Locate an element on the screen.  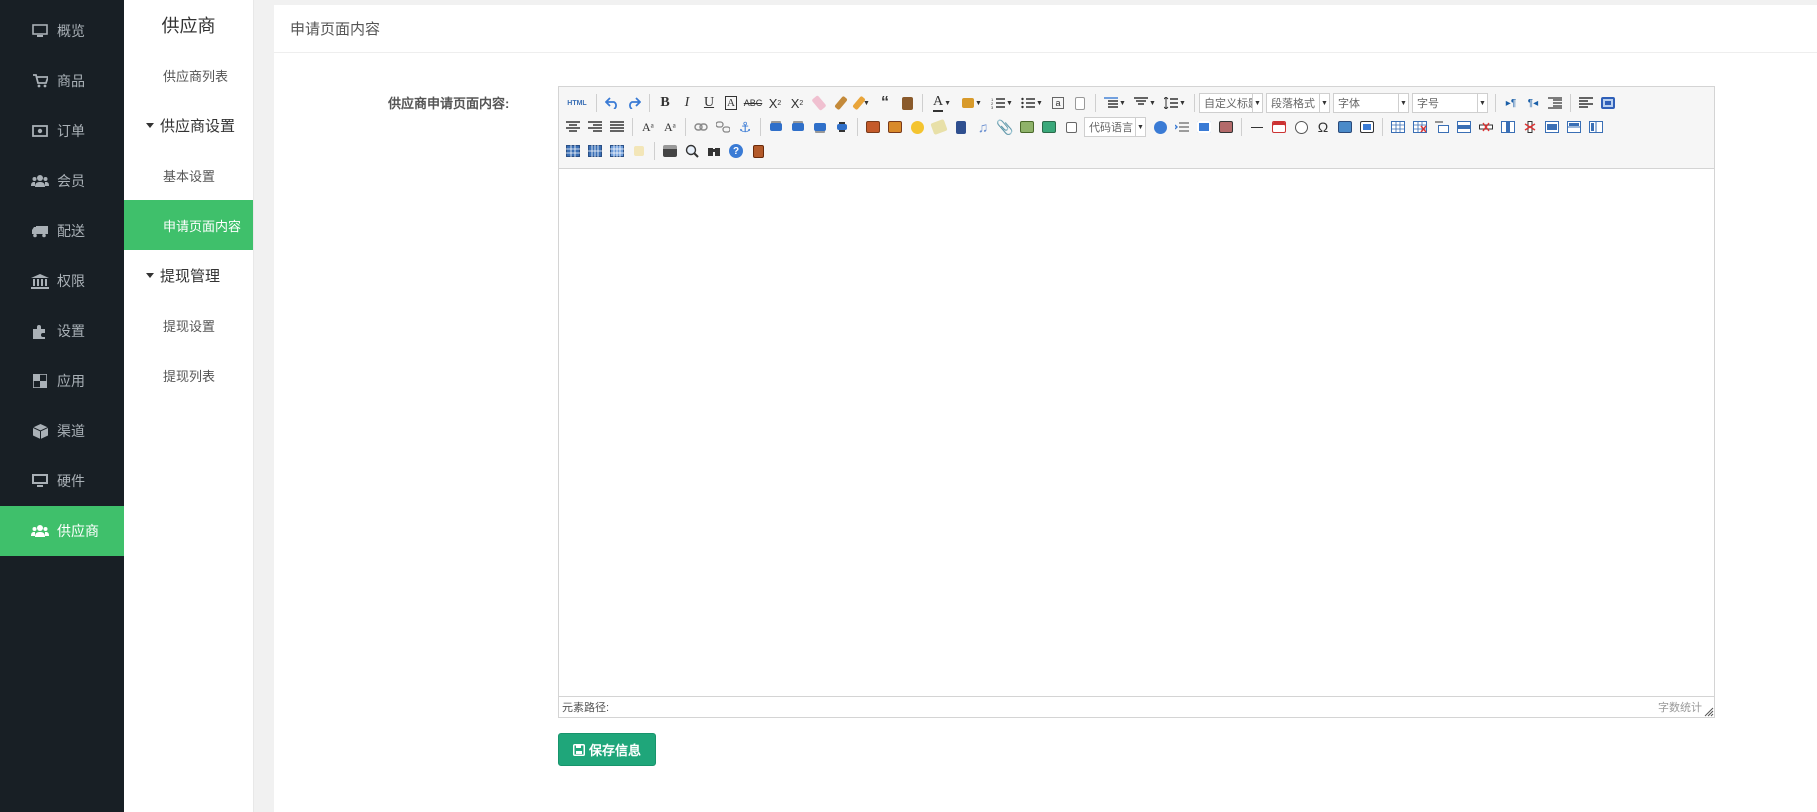
row-spacing-top-icon: ▼ is located at coordinates (1115, 103).